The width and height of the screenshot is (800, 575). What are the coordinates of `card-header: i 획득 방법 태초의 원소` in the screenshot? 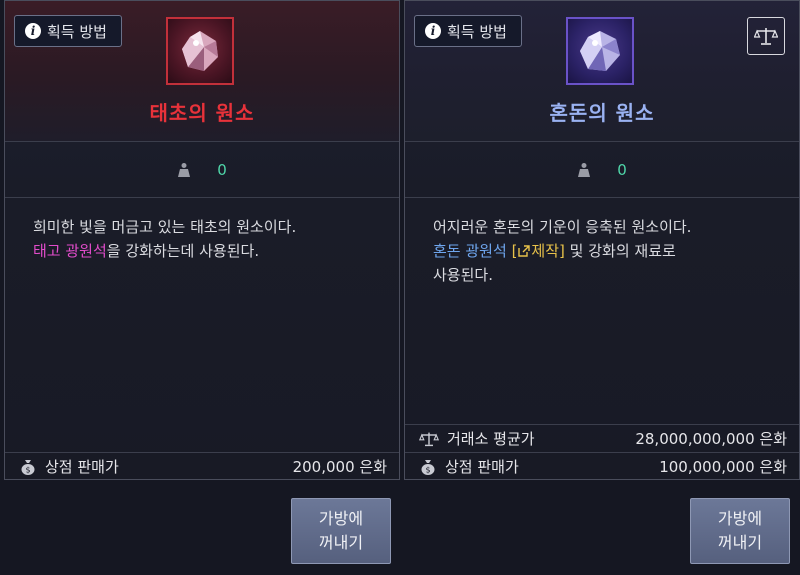 It's located at (202, 71).